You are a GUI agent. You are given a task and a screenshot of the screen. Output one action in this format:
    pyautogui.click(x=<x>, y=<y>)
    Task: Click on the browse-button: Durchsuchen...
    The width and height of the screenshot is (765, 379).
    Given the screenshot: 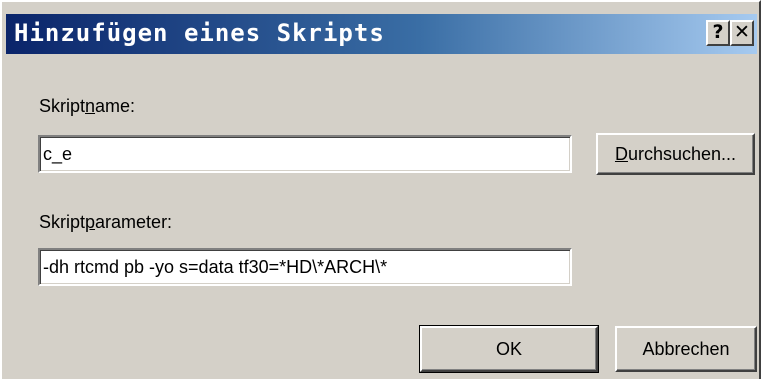 What is the action you would take?
    pyautogui.click(x=675, y=154)
    